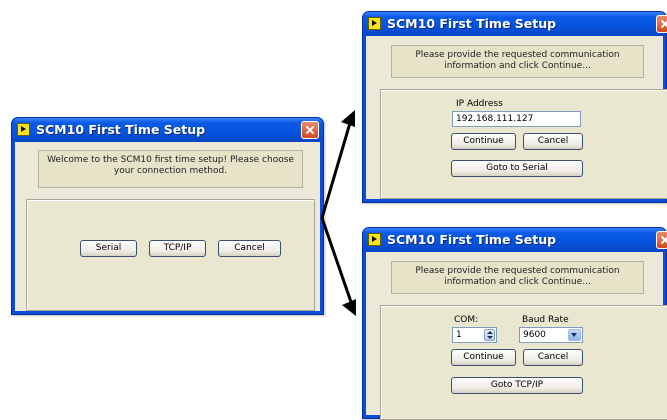 The height and width of the screenshot is (420, 667). Describe the element at coordinates (348, 118) in the screenshot. I see `arrow-up-head` at that location.